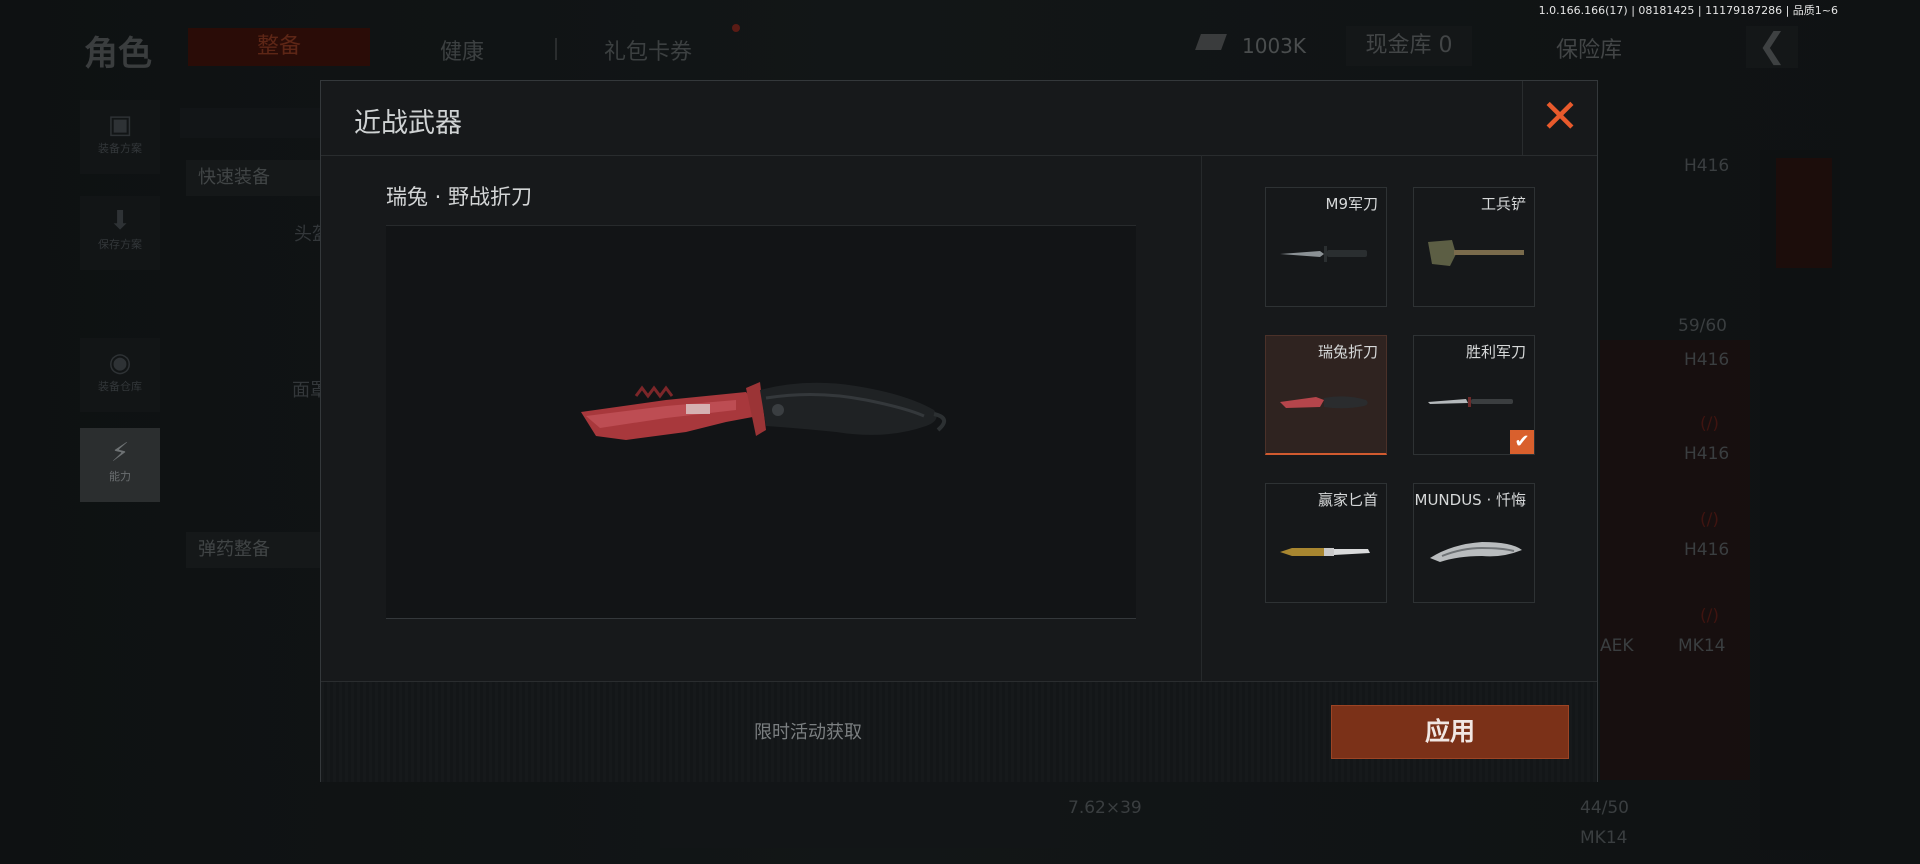 Image resolution: width=1920 pixels, height=864 pixels. I want to click on bg-list-6: (/), so click(1709, 520).